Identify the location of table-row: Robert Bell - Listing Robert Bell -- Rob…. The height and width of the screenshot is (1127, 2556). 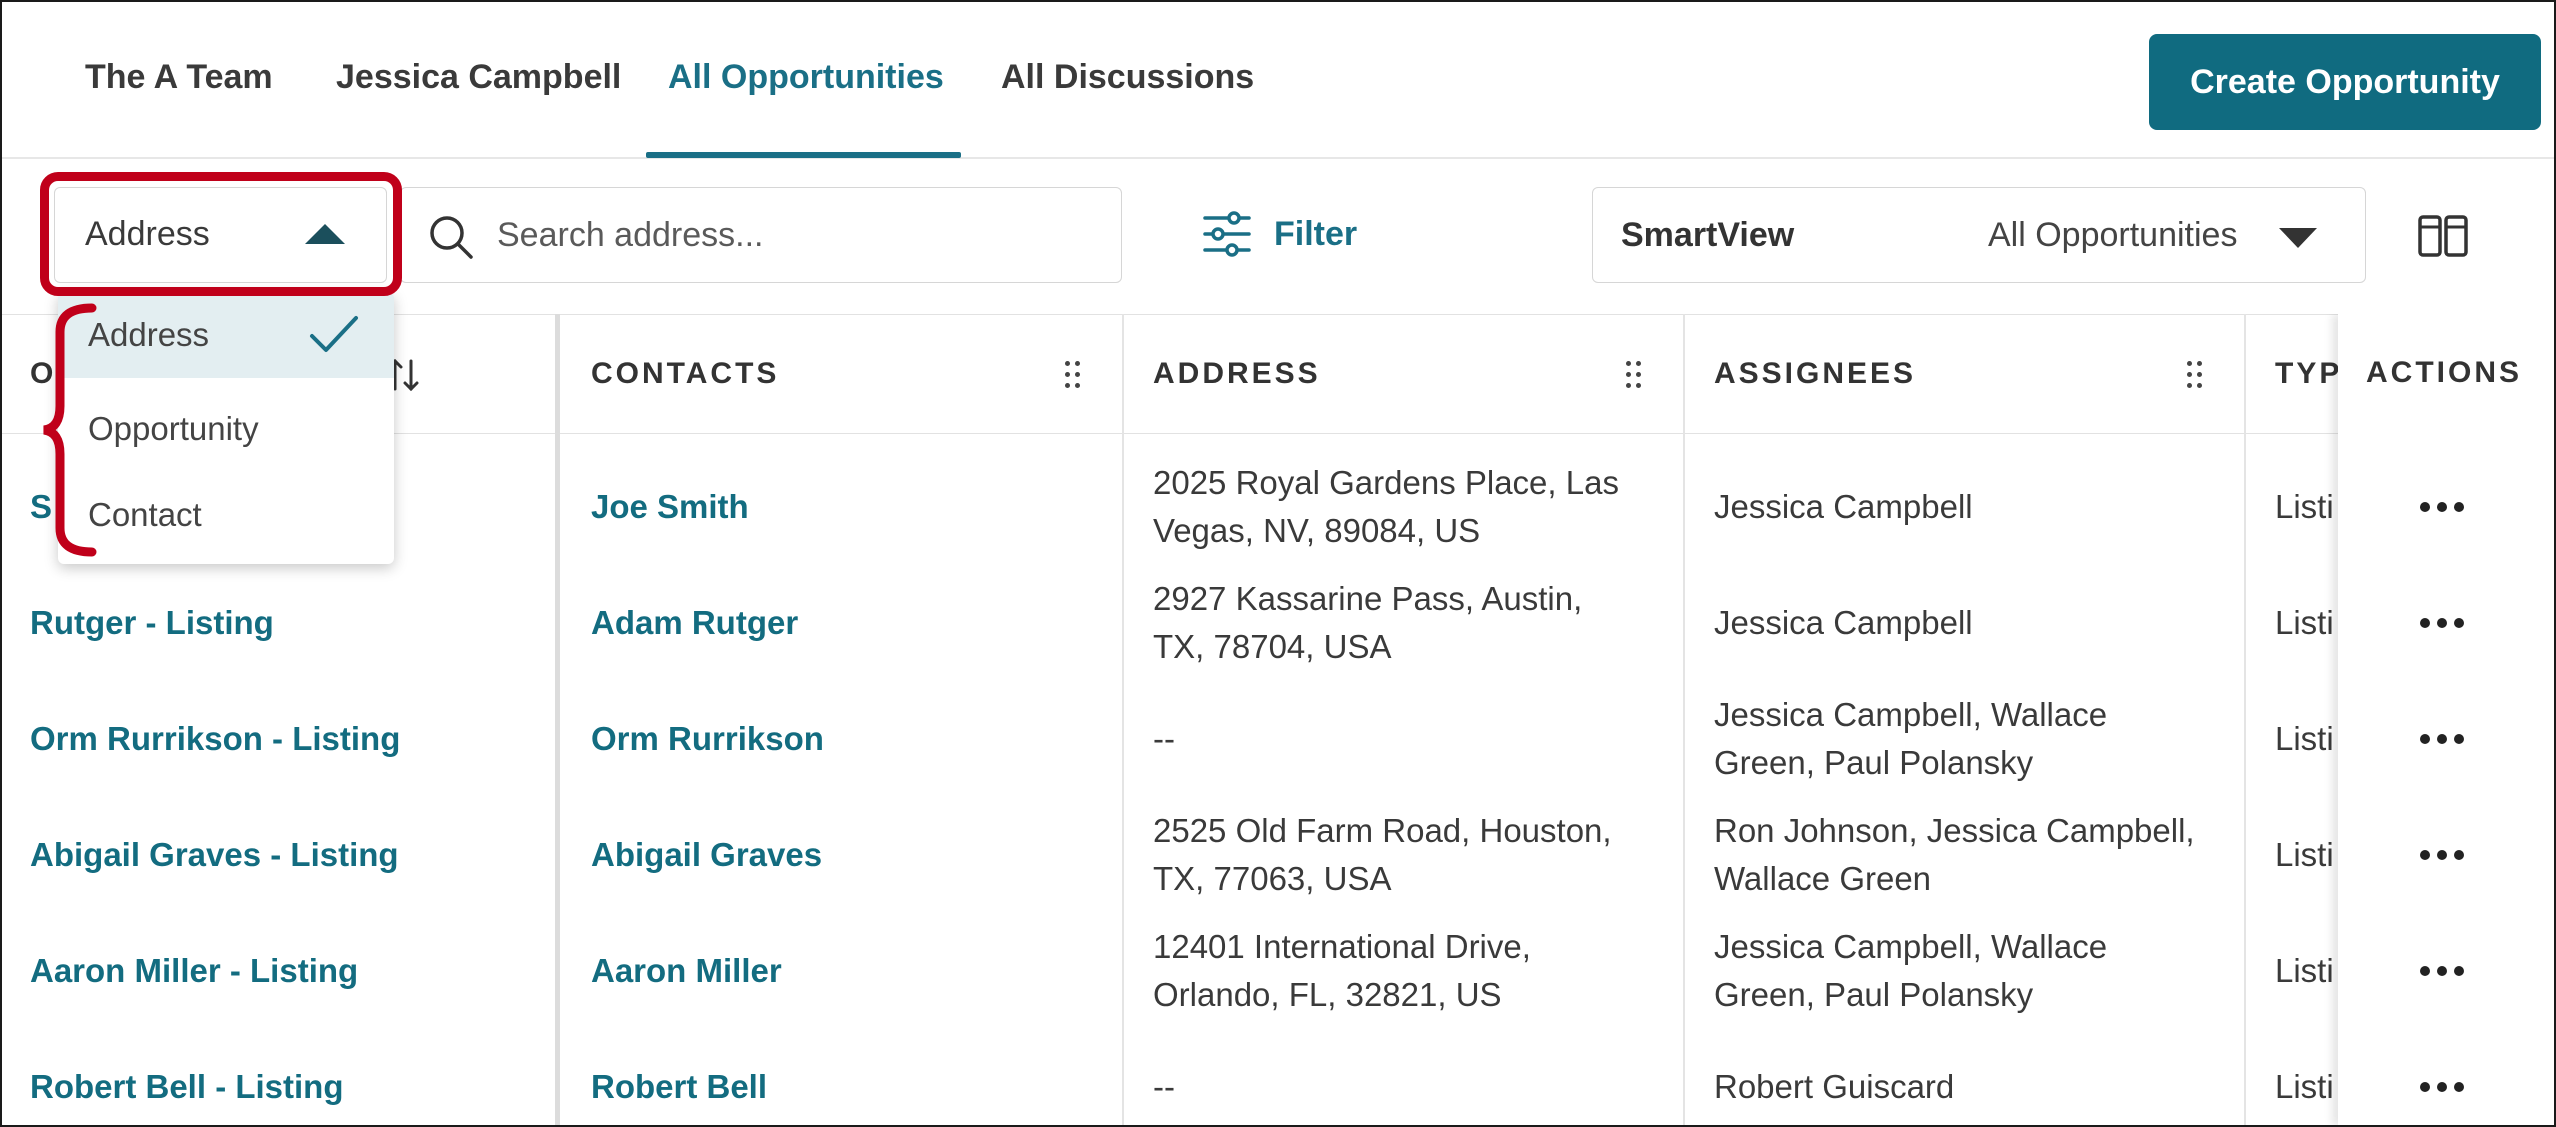
(1278, 1077).